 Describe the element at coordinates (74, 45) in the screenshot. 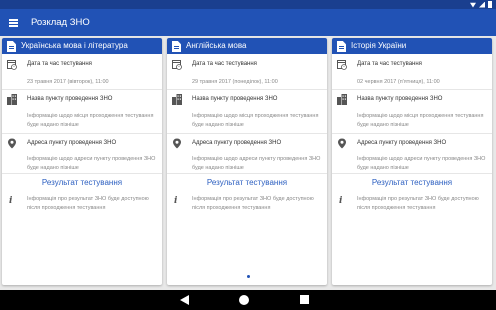

I see `subject-title: Українська мова і література` at that location.